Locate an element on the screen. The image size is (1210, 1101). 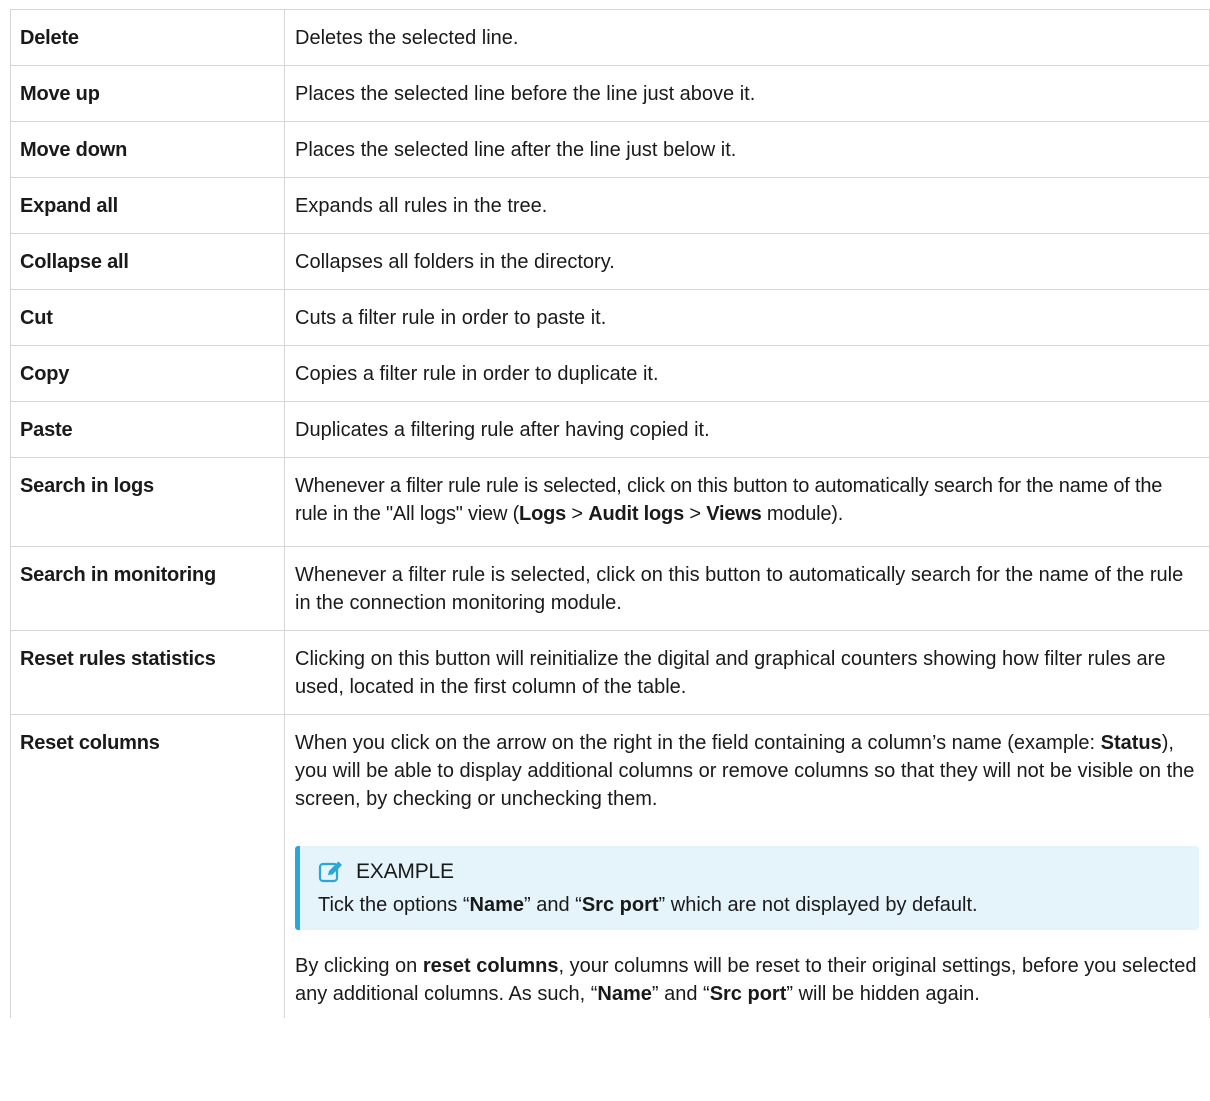
term-cell: Move up is located at coordinates (147, 93).